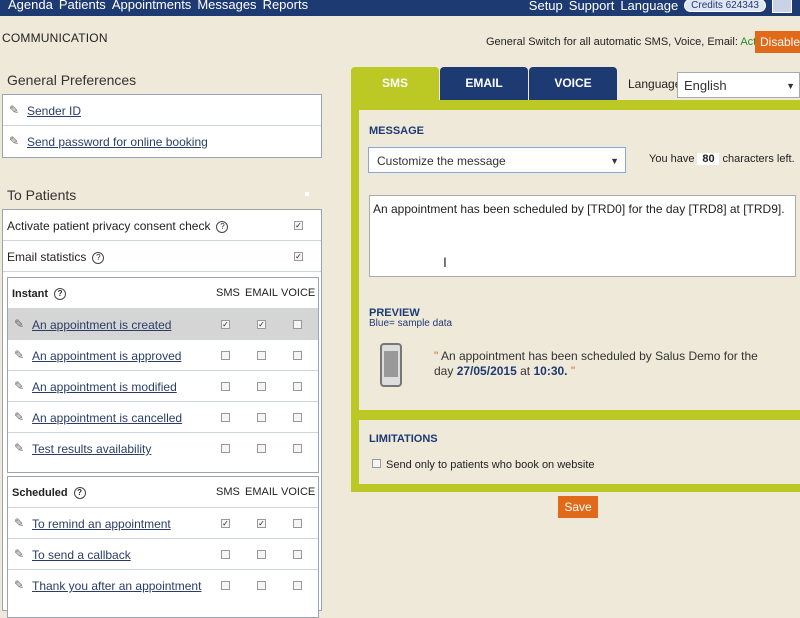  Describe the element at coordinates (101, 524) in the screenshot. I see `row-label: To remind an appointment` at that location.